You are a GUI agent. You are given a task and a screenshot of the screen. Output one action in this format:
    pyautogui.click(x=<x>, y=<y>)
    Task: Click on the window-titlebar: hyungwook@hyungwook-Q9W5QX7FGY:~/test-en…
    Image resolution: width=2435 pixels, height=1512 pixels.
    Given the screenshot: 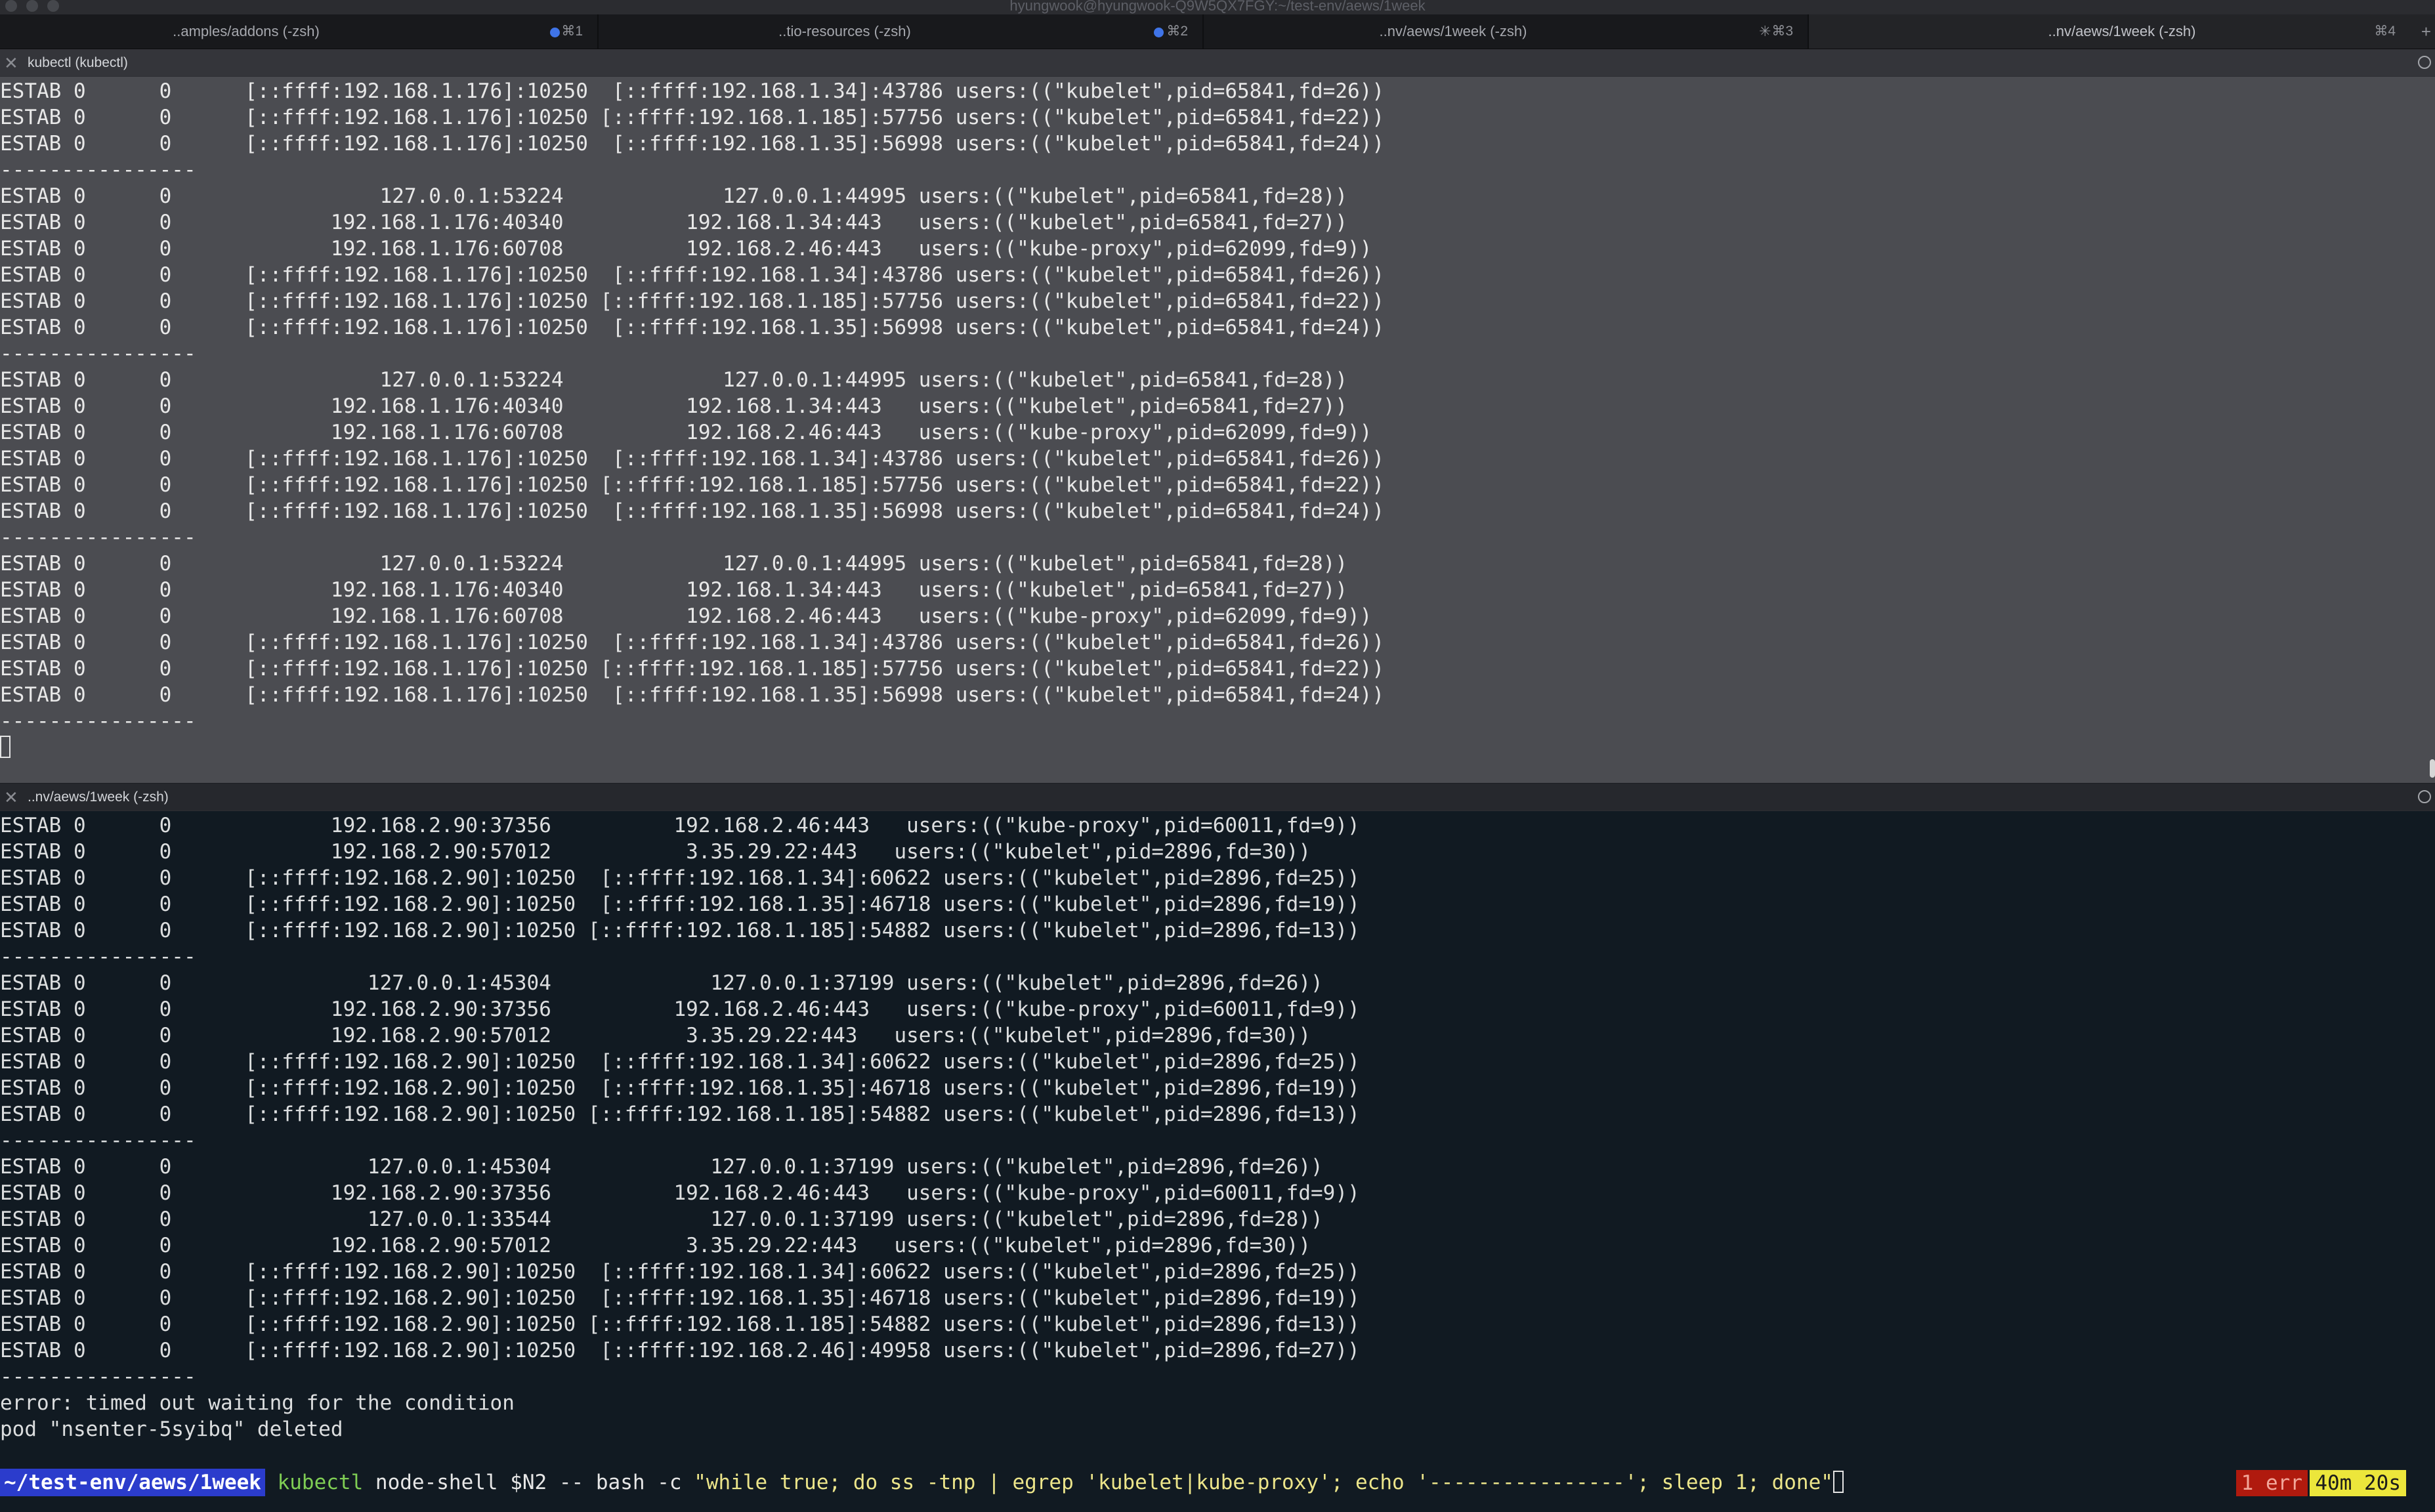 What is the action you would take?
    pyautogui.click(x=1217, y=7)
    